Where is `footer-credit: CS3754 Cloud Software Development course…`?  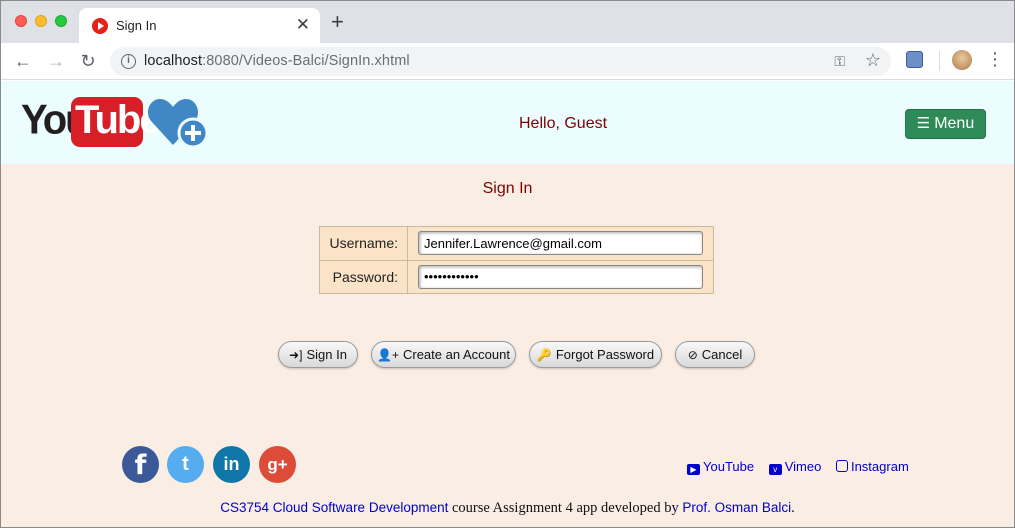 footer-credit: CS3754 Cloud Software Development course… is located at coordinates (507, 508).